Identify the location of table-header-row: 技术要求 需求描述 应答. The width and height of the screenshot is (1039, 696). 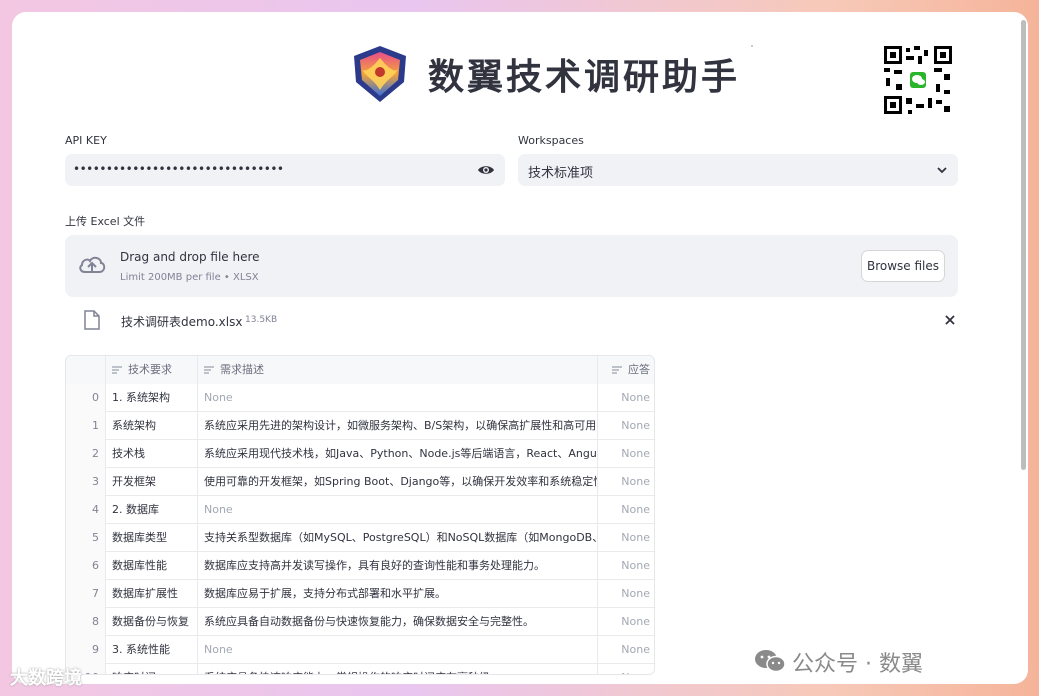
(360, 370).